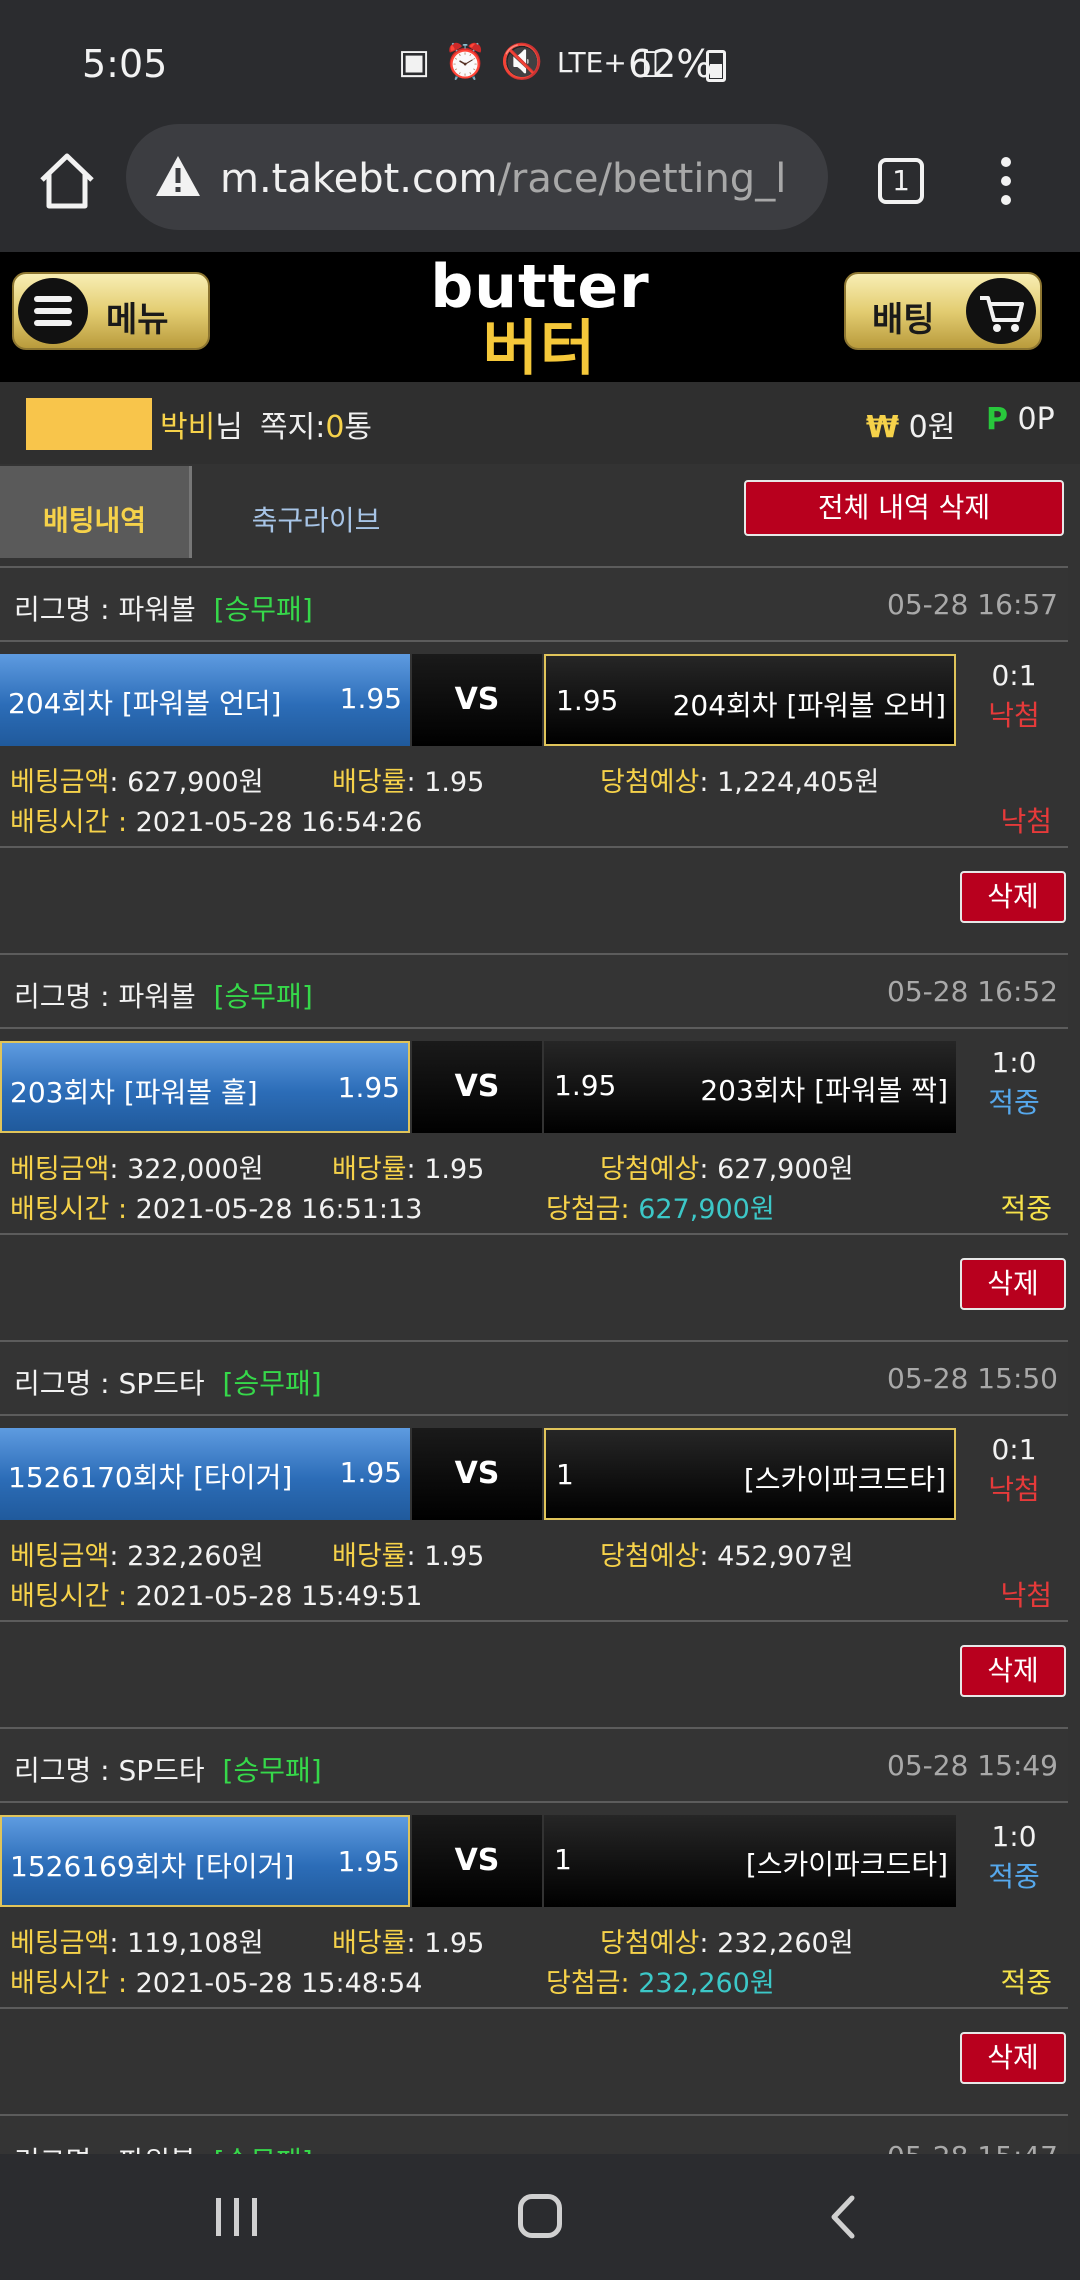  What do you see at coordinates (716, 66) in the screenshot?
I see `battery-icon` at bounding box center [716, 66].